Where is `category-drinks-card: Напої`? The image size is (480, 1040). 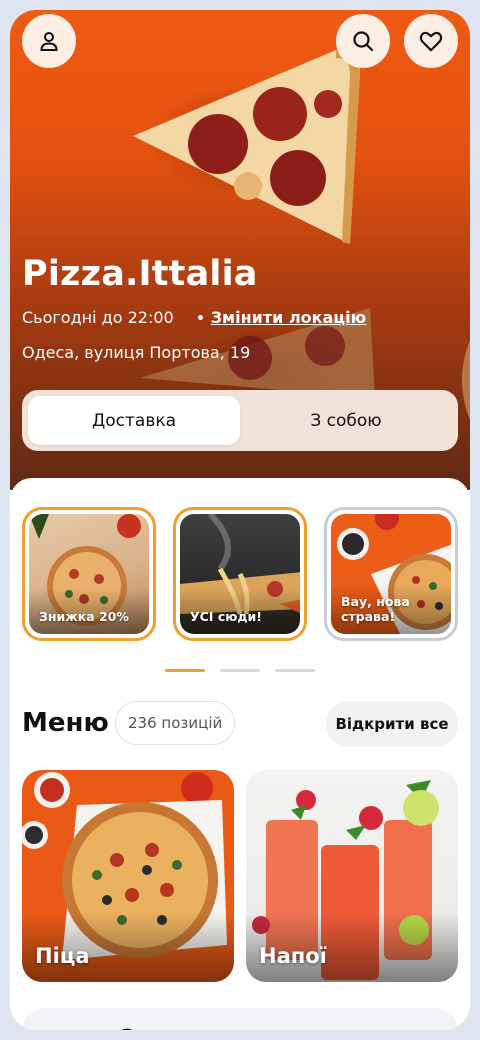
category-drinks-card: Напої is located at coordinates (352, 876).